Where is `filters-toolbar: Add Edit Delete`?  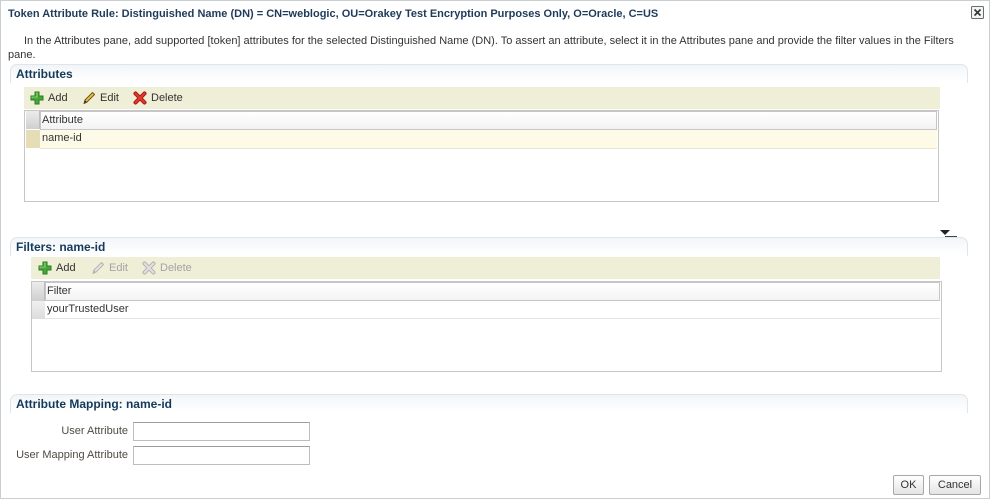
filters-toolbar: Add Edit Delete is located at coordinates (485, 268).